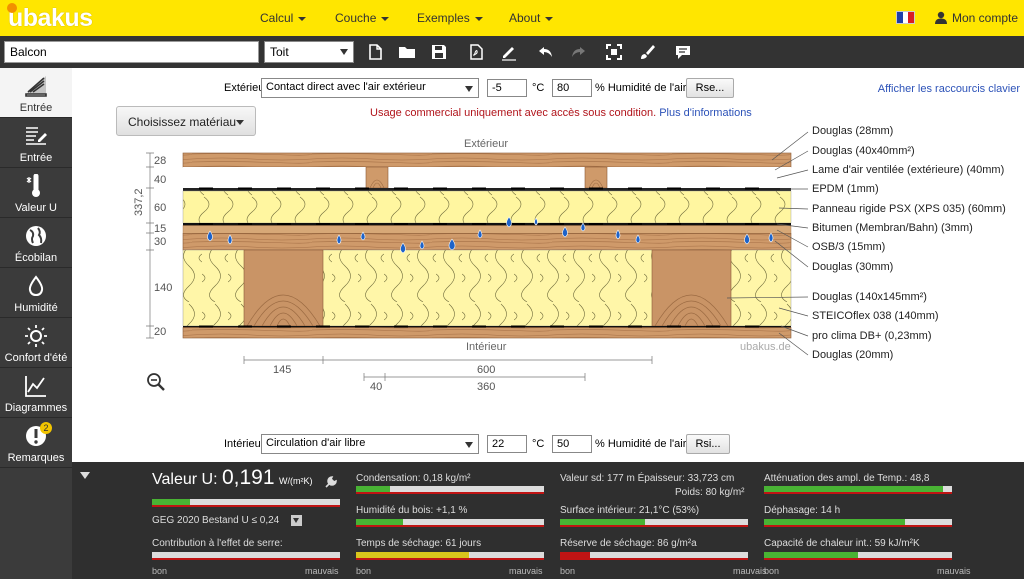 The image size is (1024, 579). Describe the element at coordinates (450, 18) in the screenshot. I see `nav-exemples: Exemples` at that location.